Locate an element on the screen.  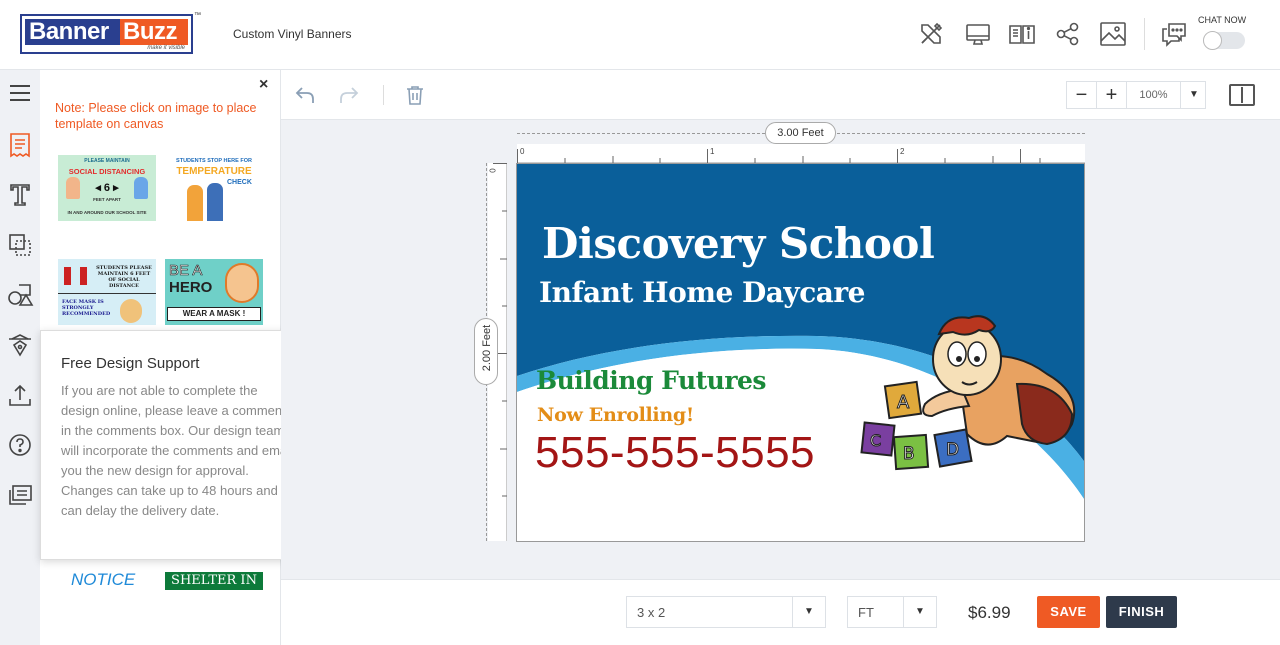
thumb-divider is located at coordinates (107, 293).